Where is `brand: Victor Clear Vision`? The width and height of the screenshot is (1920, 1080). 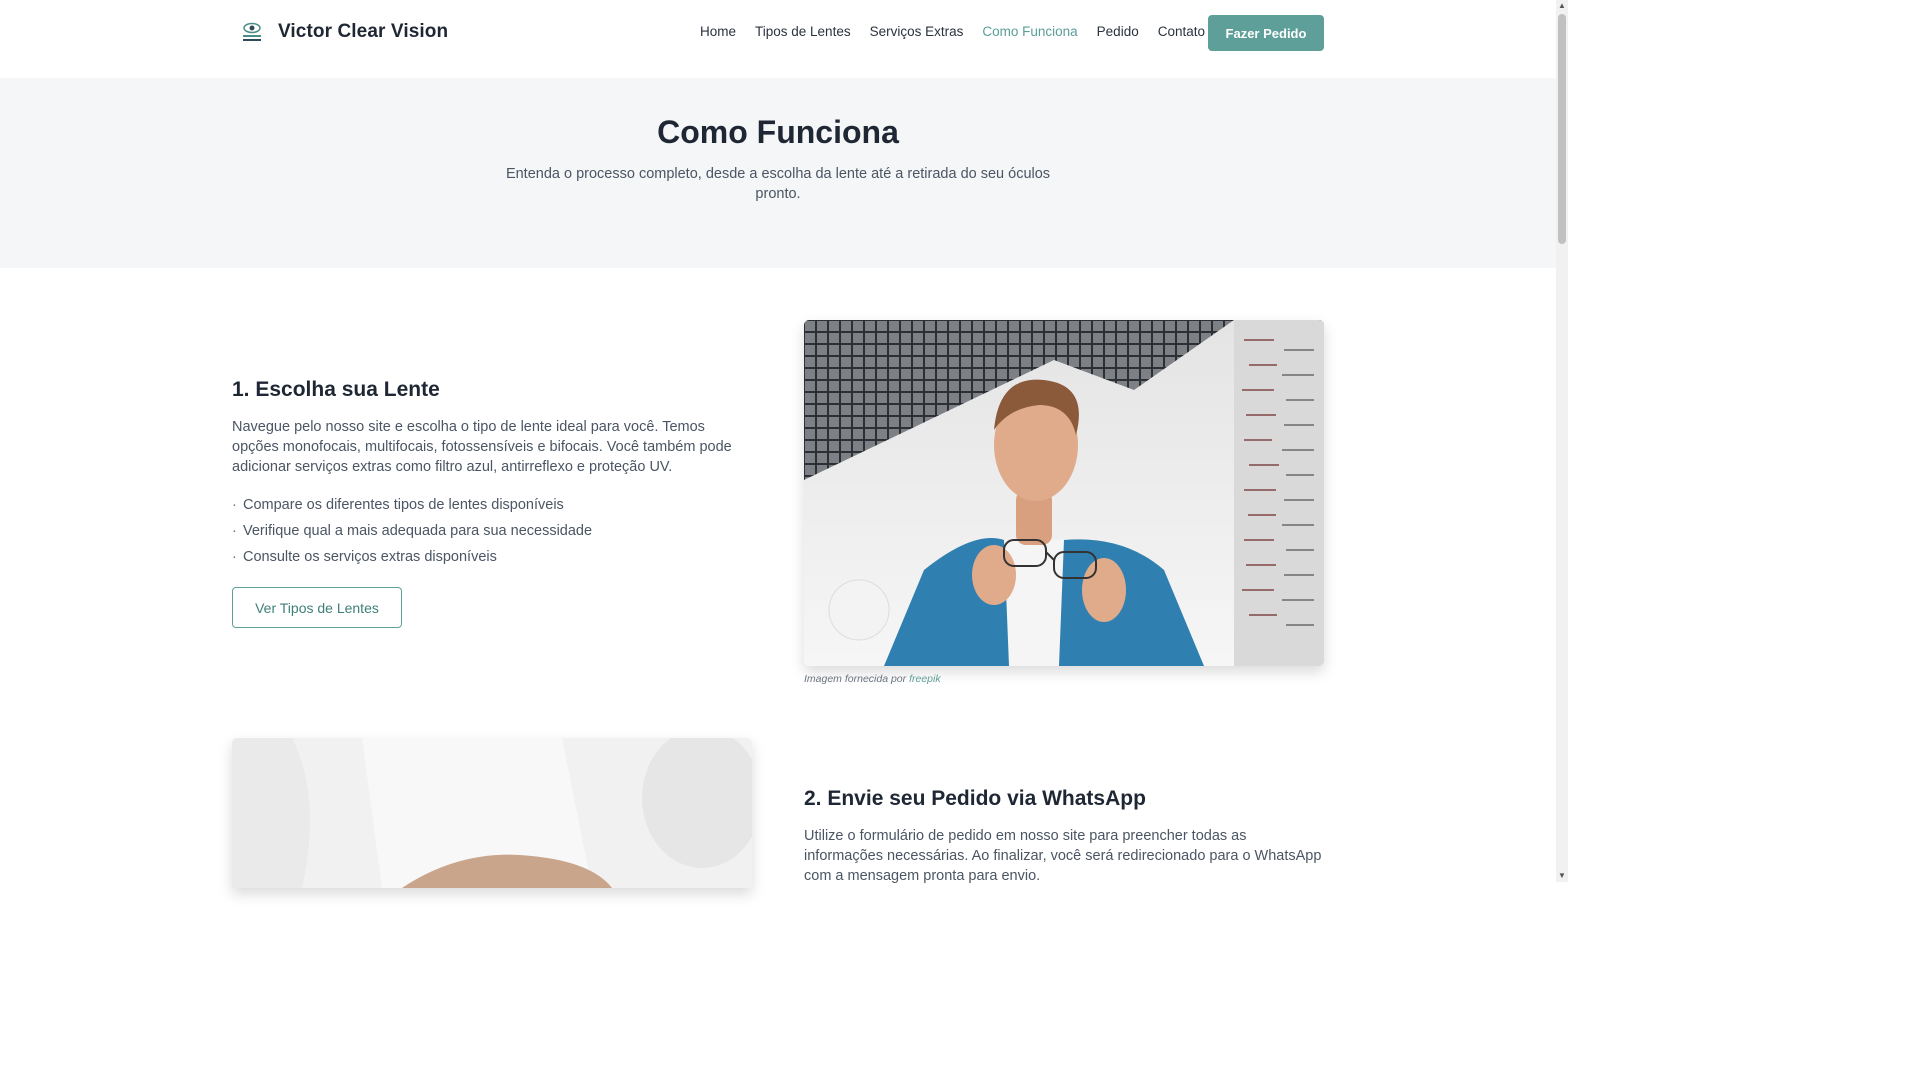
brand: Victor Clear Vision is located at coordinates (343, 32).